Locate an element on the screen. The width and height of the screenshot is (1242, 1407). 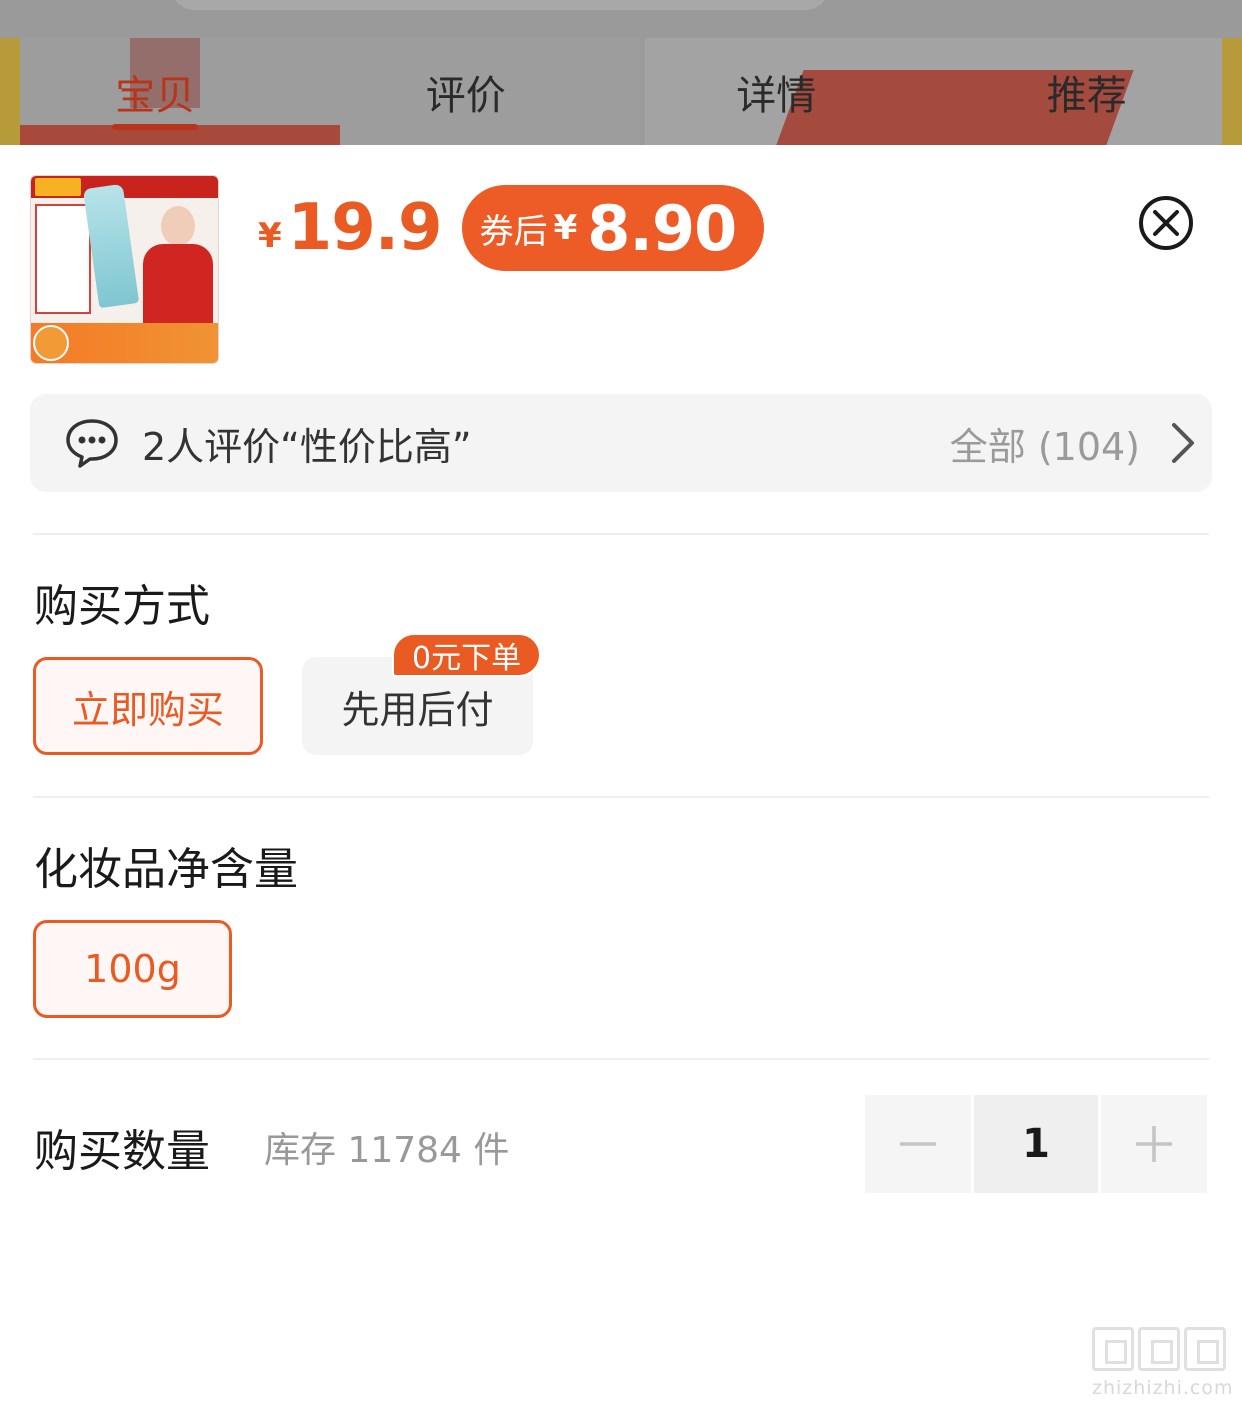
increment-button is located at coordinates (1154, 1144).